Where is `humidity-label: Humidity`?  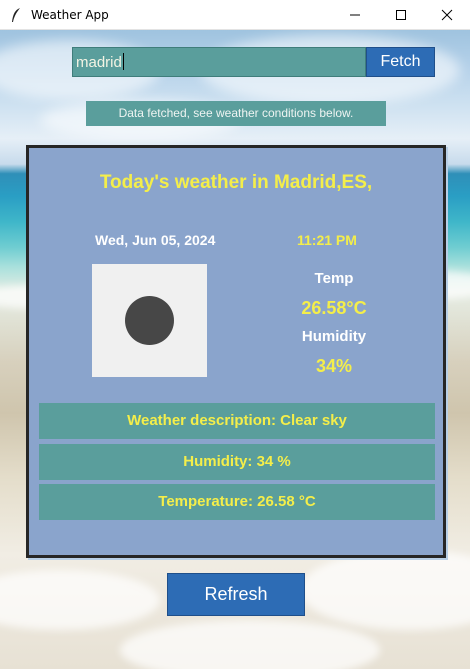 humidity-label: Humidity is located at coordinates (334, 336).